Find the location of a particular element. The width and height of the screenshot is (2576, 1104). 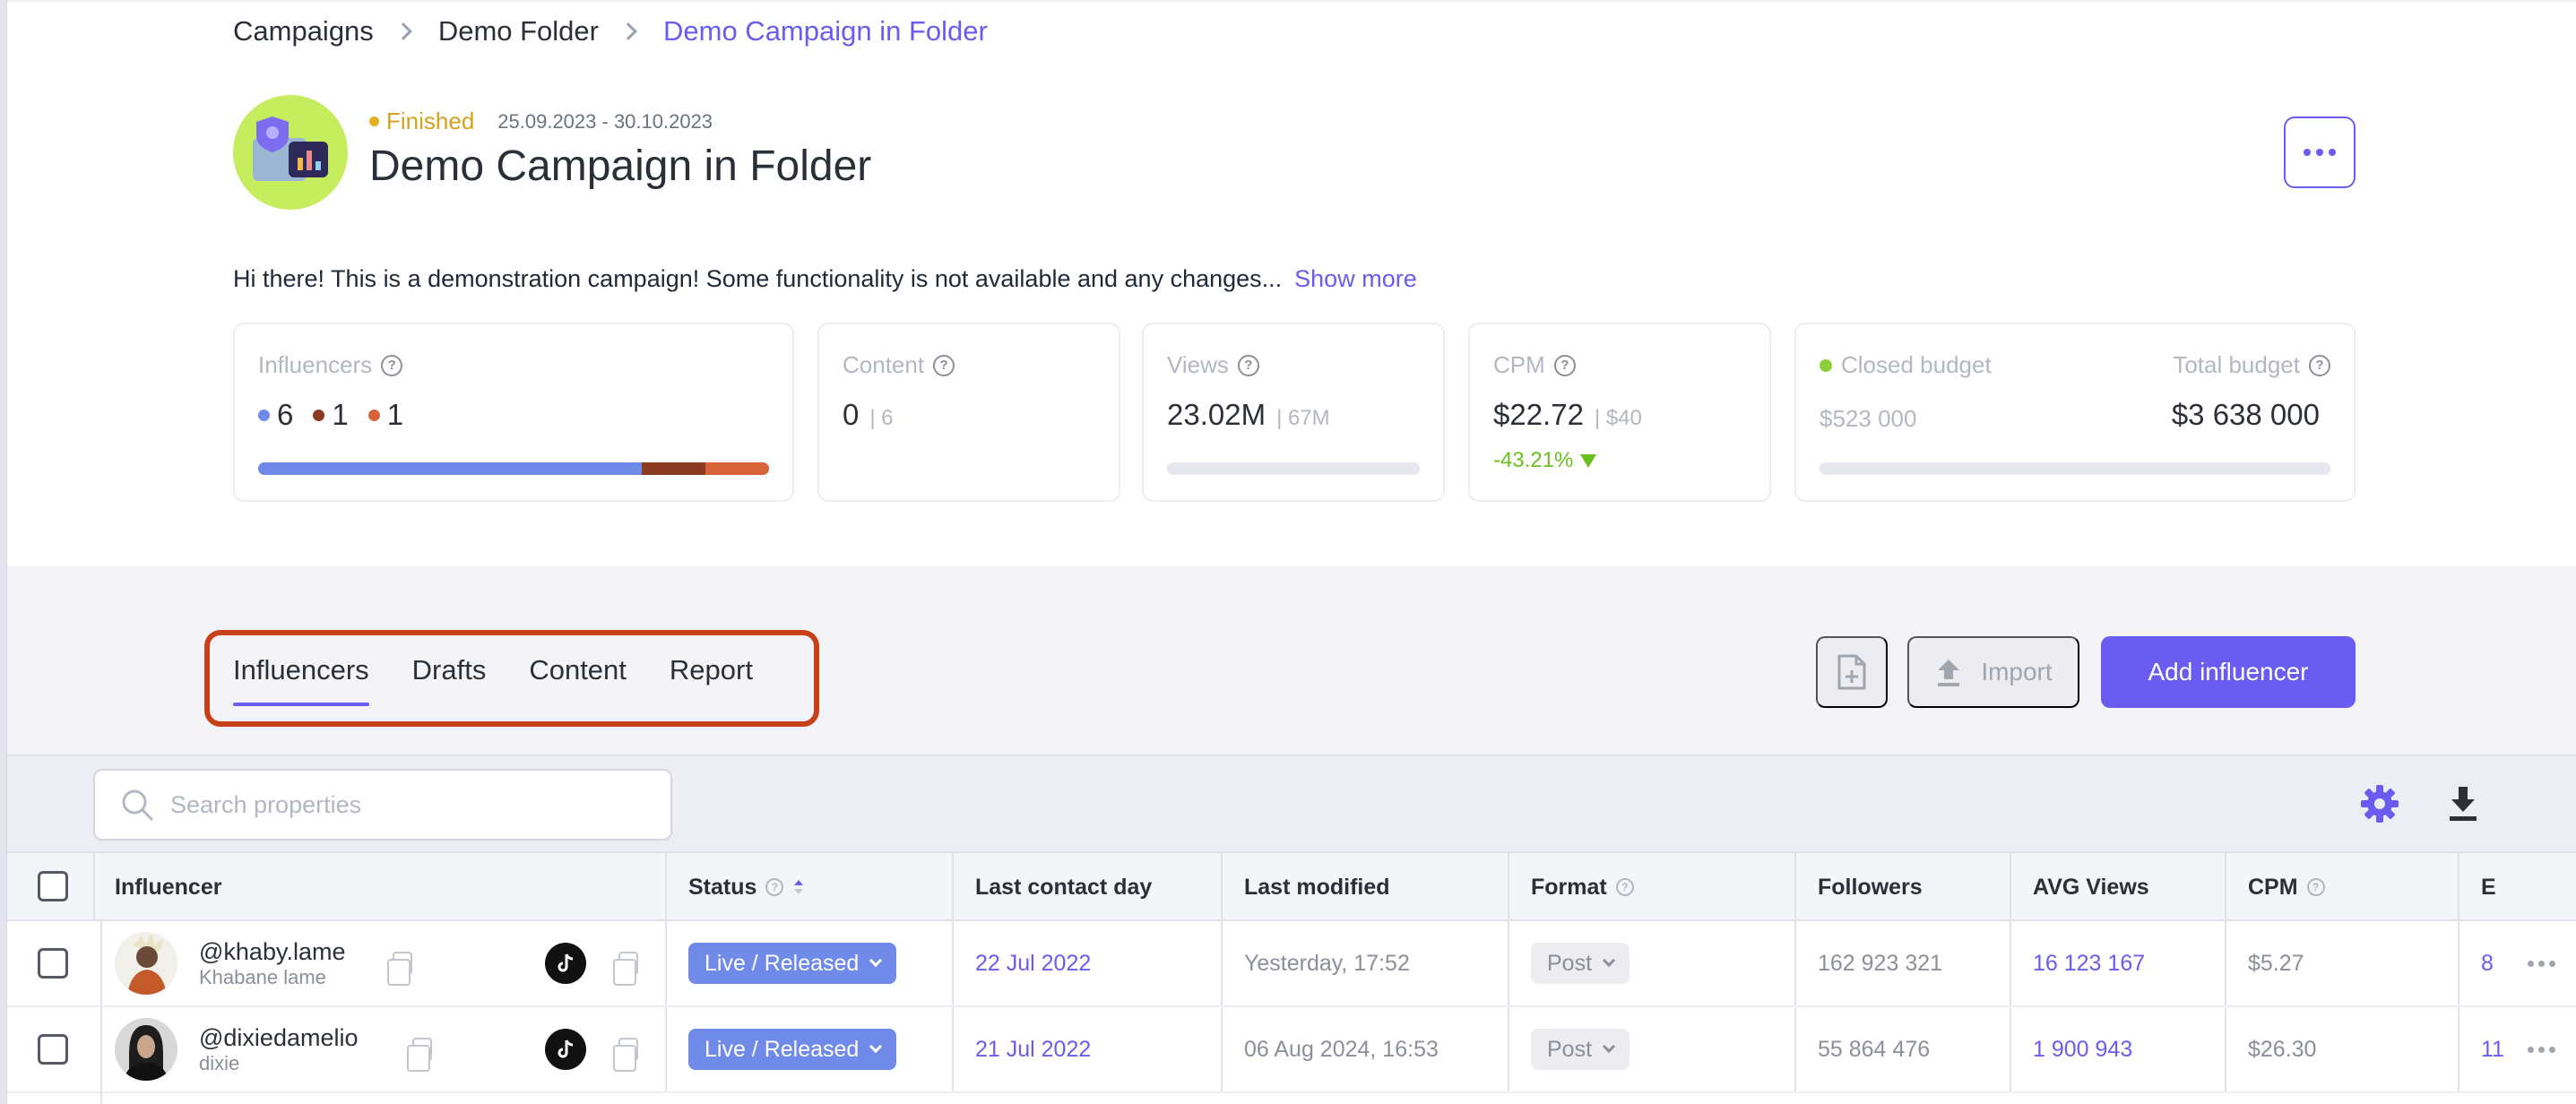

cpm-header-text: CPM is located at coordinates (2273, 887).